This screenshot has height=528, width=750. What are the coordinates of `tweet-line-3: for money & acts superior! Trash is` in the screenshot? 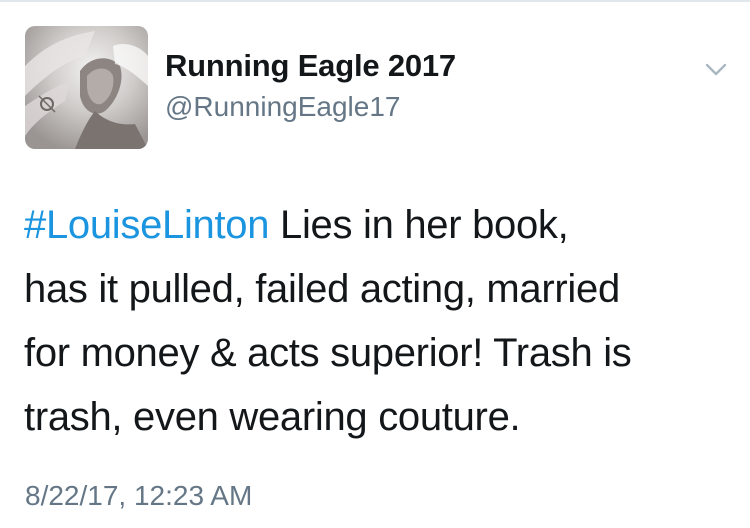 It's located at (328, 353).